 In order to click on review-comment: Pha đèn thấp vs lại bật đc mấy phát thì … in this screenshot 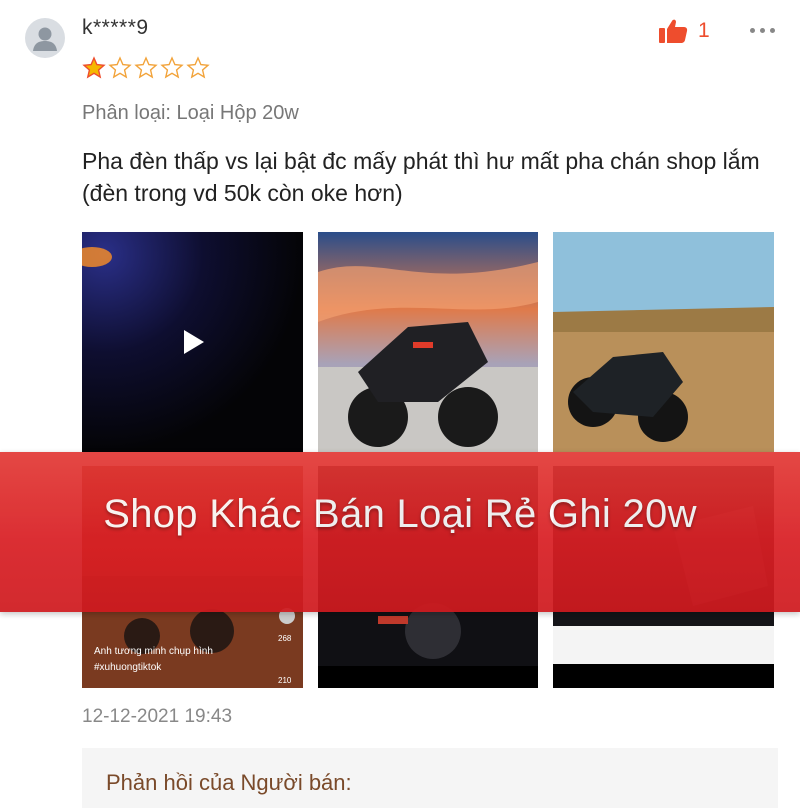, I will do `click(421, 177)`.